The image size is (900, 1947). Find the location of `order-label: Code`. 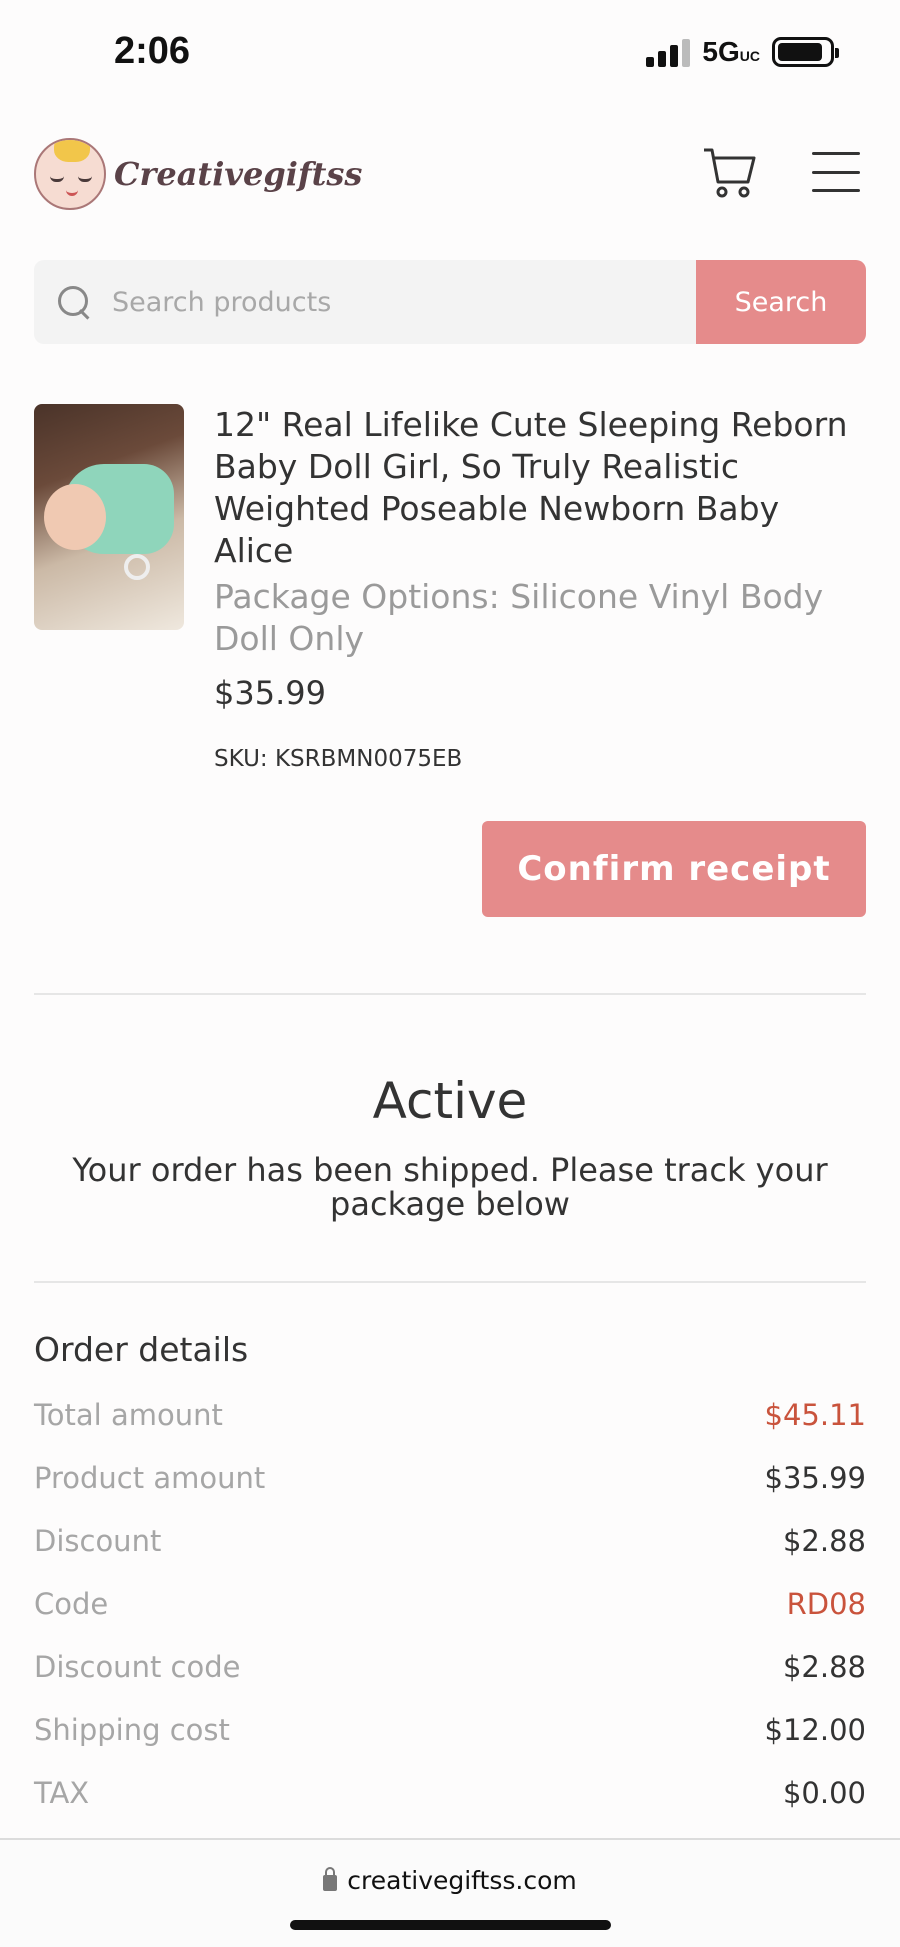

order-label: Code is located at coordinates (71, 1604).